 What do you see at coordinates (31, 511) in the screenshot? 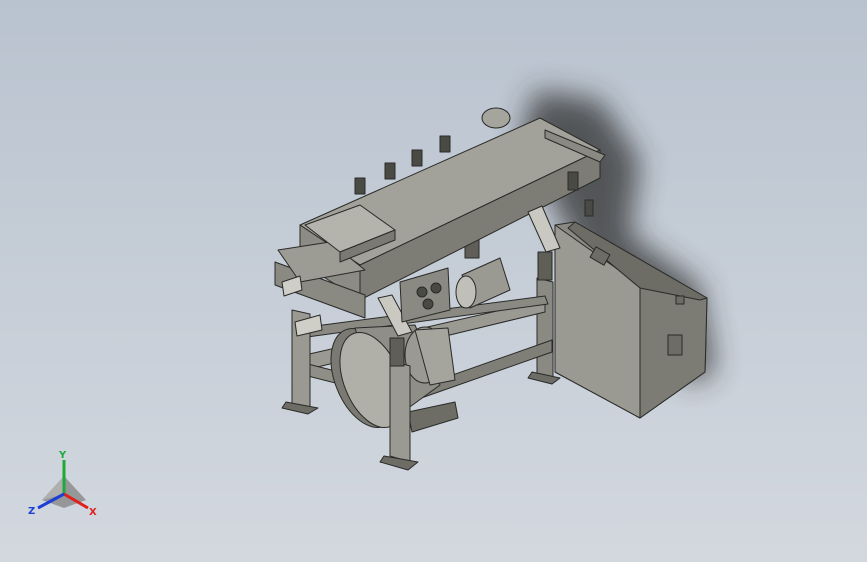
I see `z-axis-label: Z` at bounding box center [31, 511].